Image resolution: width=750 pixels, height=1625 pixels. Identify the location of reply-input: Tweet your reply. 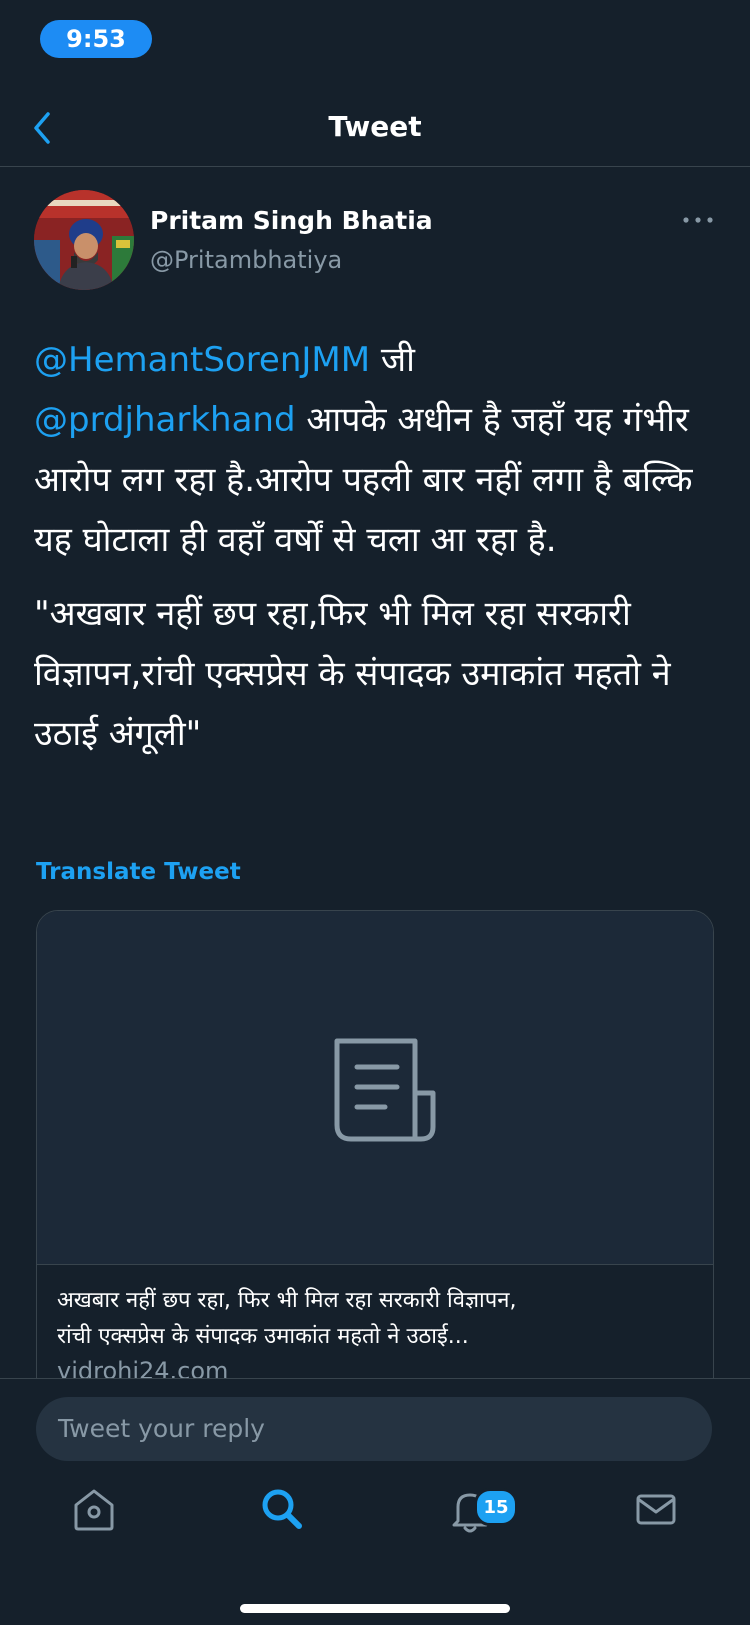
(374, 1429).